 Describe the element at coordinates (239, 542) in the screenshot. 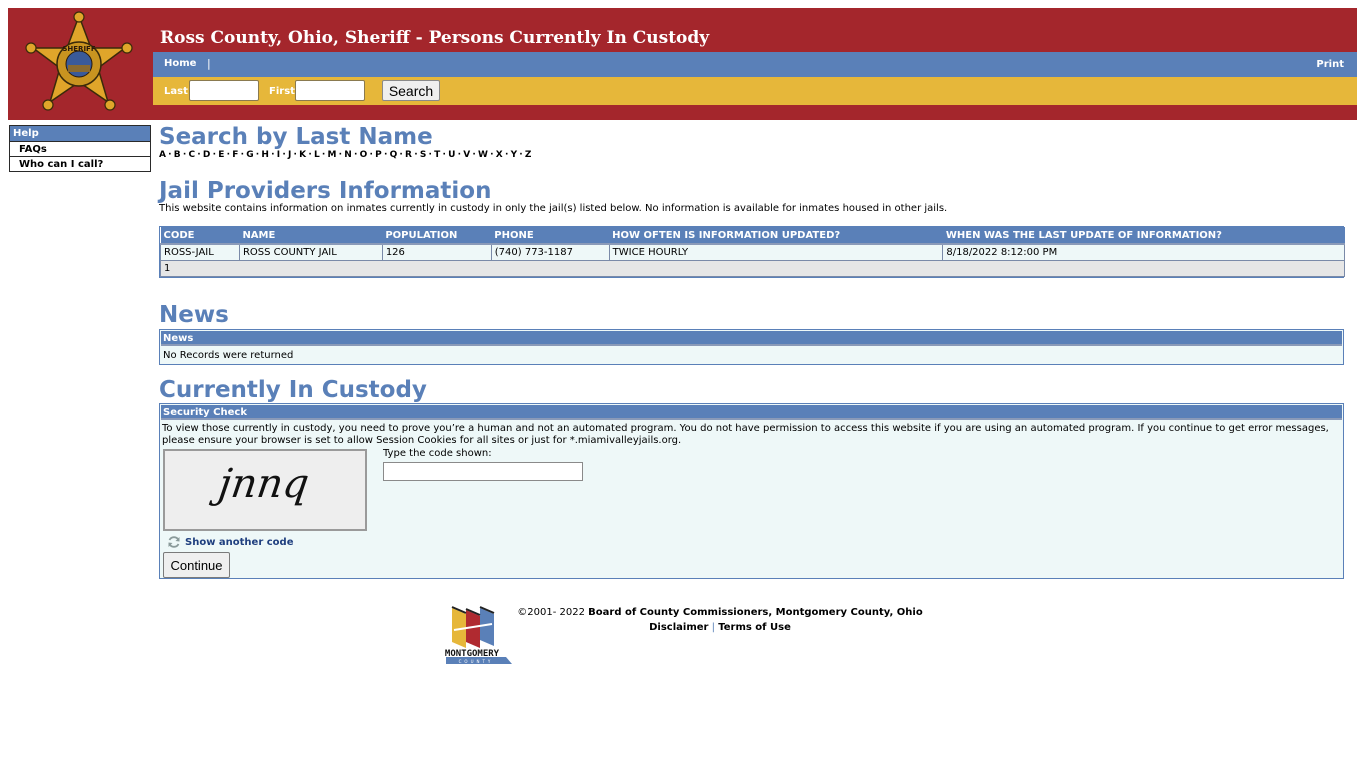

I see `show-another-code-label: Show another code` at that location.